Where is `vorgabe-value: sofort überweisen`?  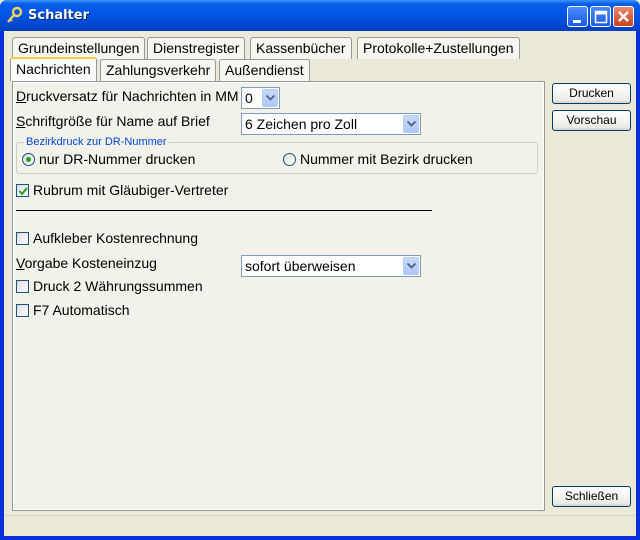 vorgabe-value: sofort überweisen is located at coordinates (300, 266).